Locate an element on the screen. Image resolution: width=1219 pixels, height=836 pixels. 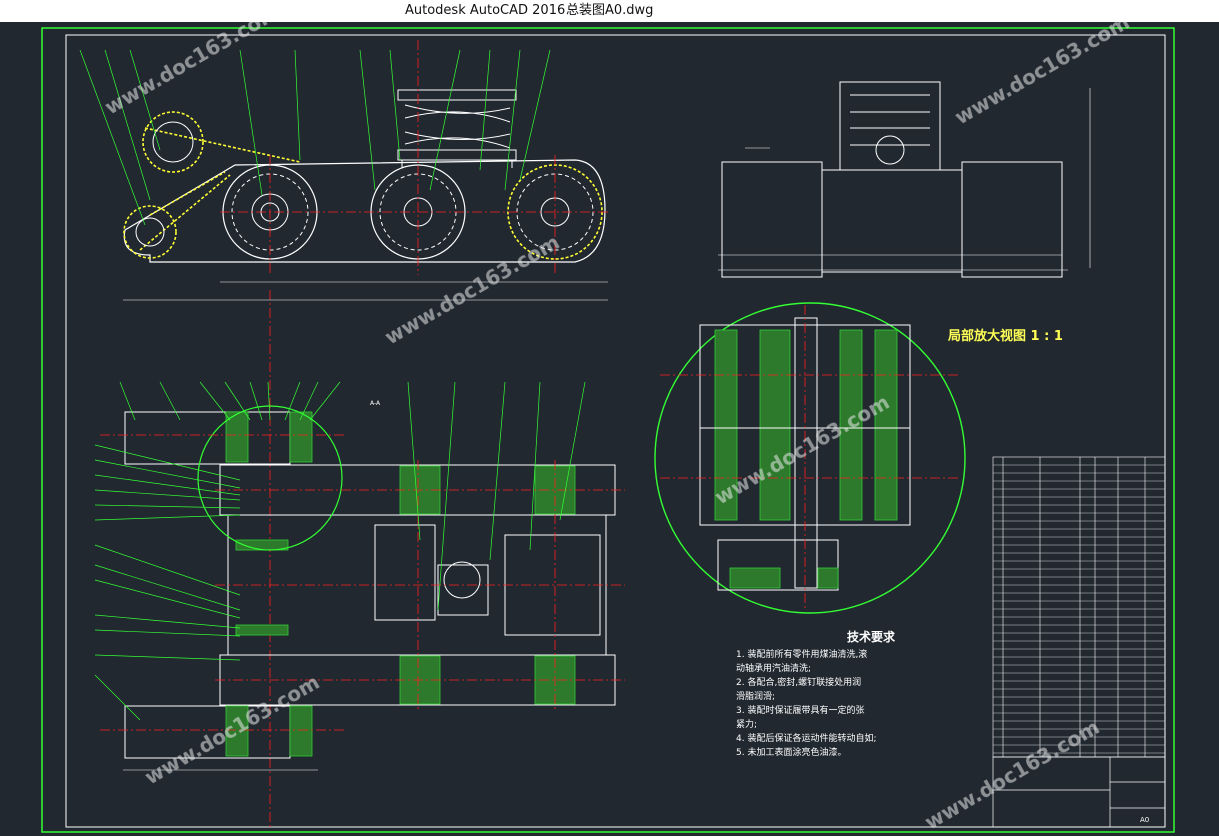
requirement-line: 紧力; is located at coordinates (747, 725).